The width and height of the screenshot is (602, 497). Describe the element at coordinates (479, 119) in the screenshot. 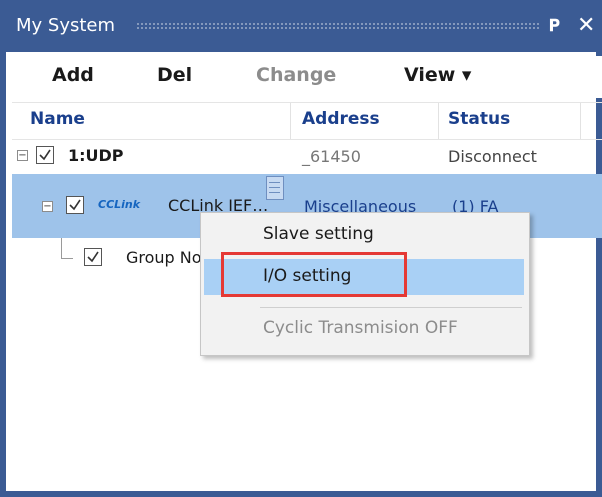

I see `column-status: Status` at that location.